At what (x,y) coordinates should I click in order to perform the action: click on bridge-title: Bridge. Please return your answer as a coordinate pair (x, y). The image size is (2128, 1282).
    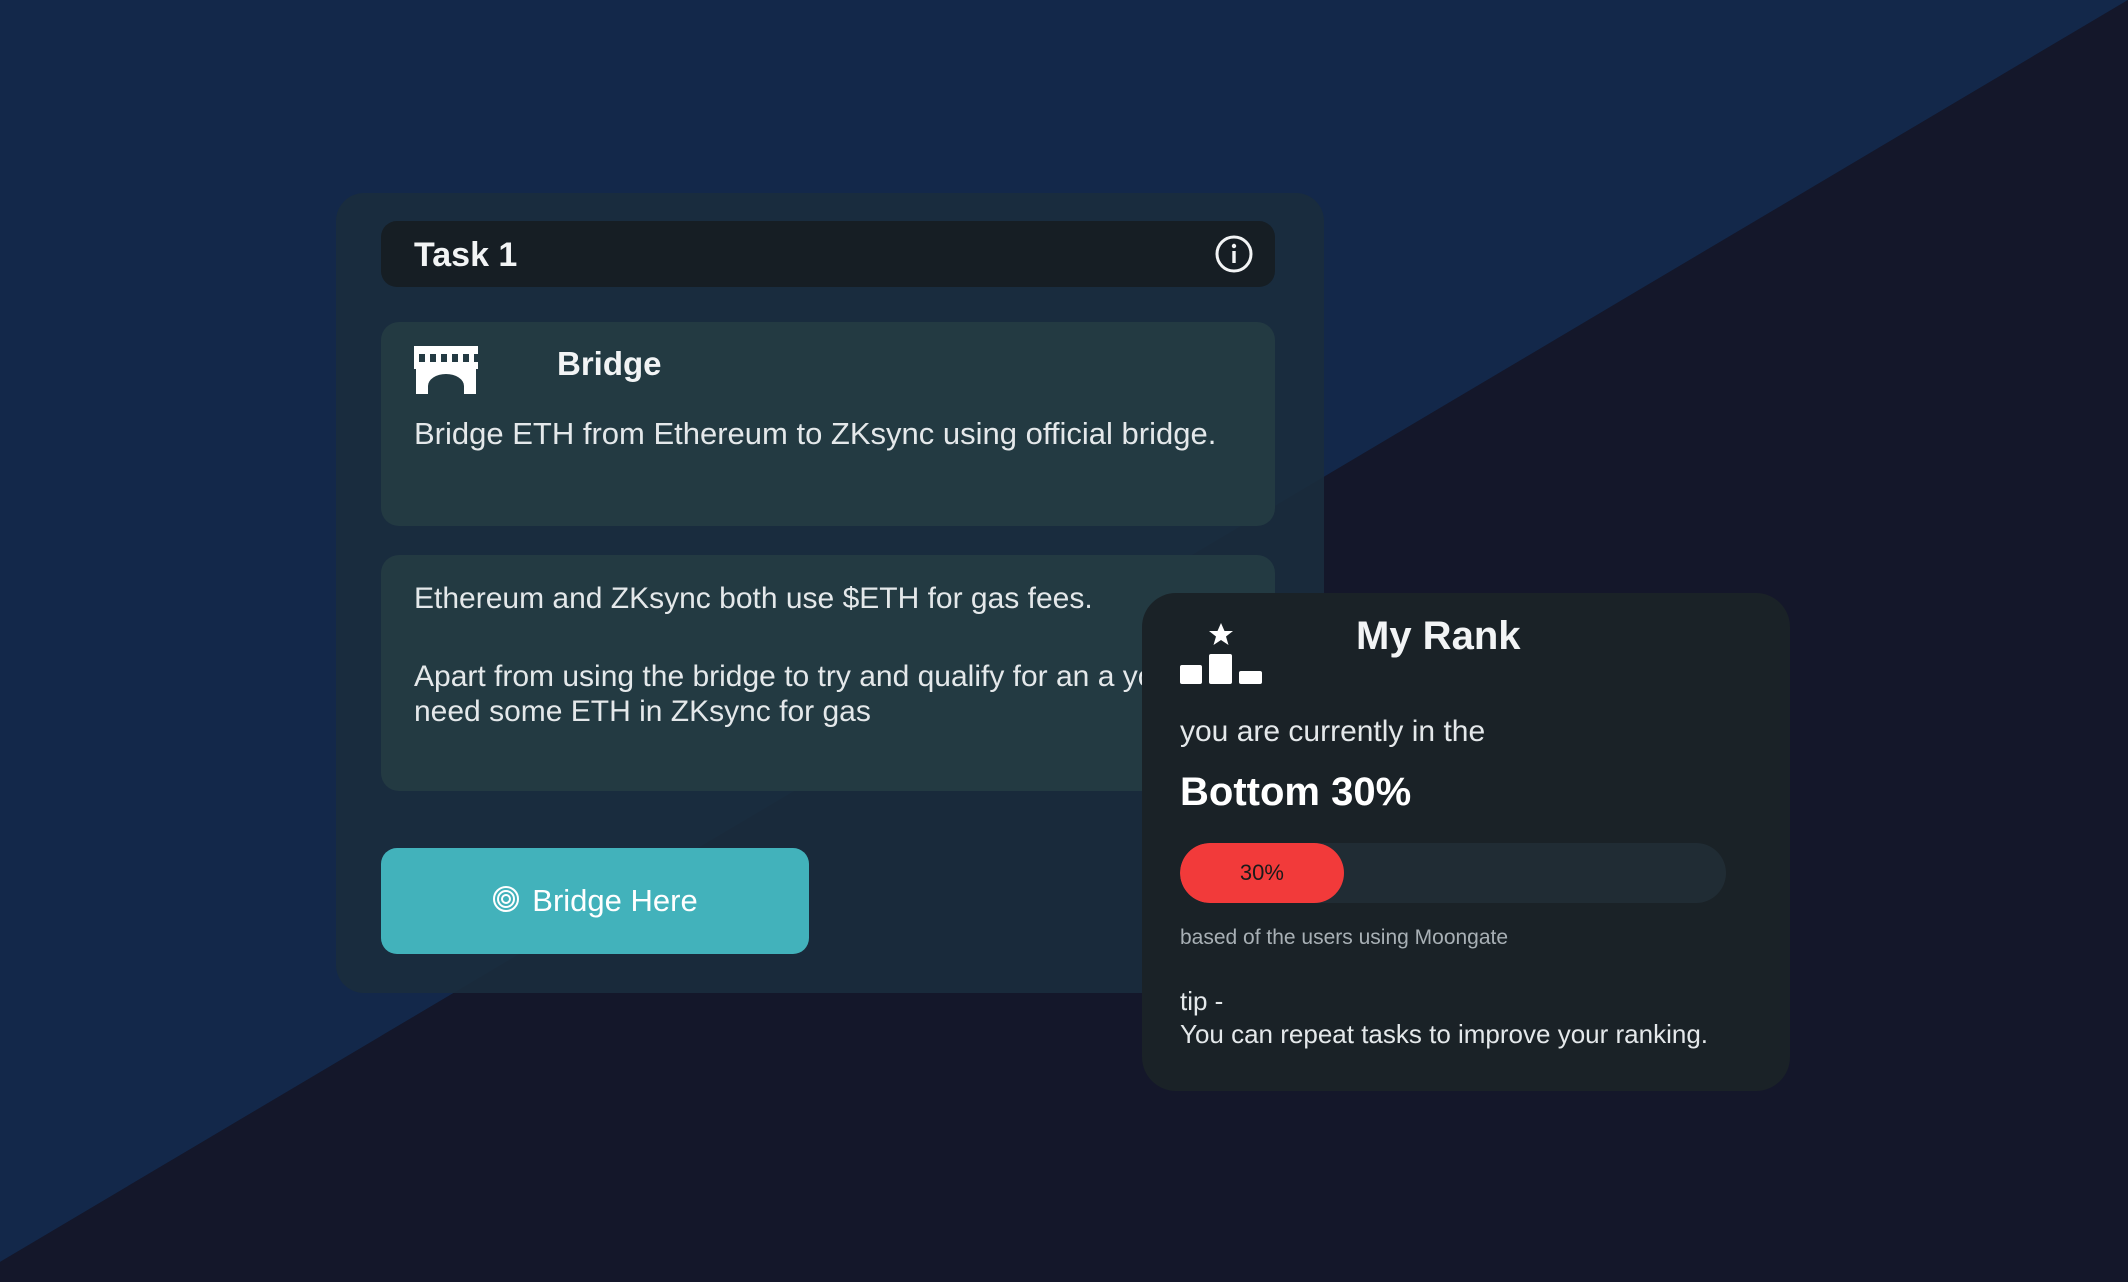
    Looking at the image, I should click on (609, 363).